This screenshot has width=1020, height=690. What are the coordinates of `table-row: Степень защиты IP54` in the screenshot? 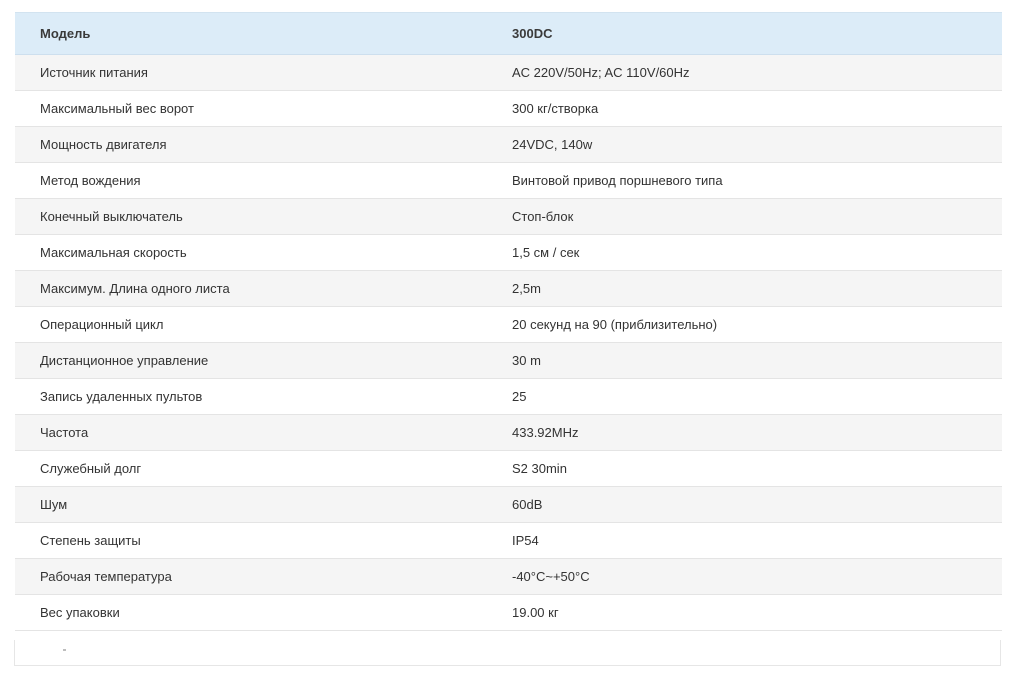 It's located at (508, 540).